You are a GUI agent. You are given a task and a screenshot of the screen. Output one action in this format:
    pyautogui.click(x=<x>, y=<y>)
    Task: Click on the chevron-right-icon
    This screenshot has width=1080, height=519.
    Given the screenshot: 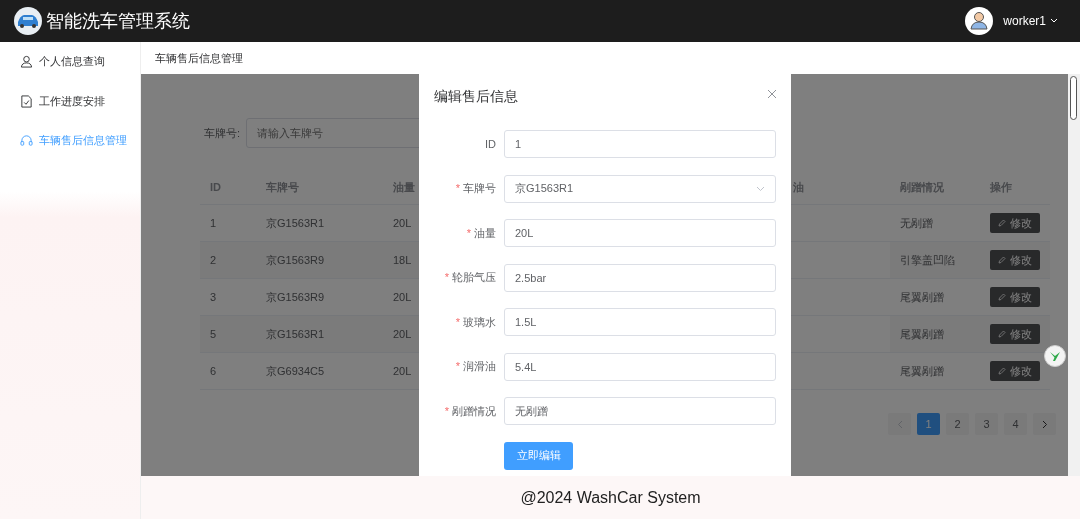 What is the action you would take?
    pyautogui.click(x=1044, y=424)
    